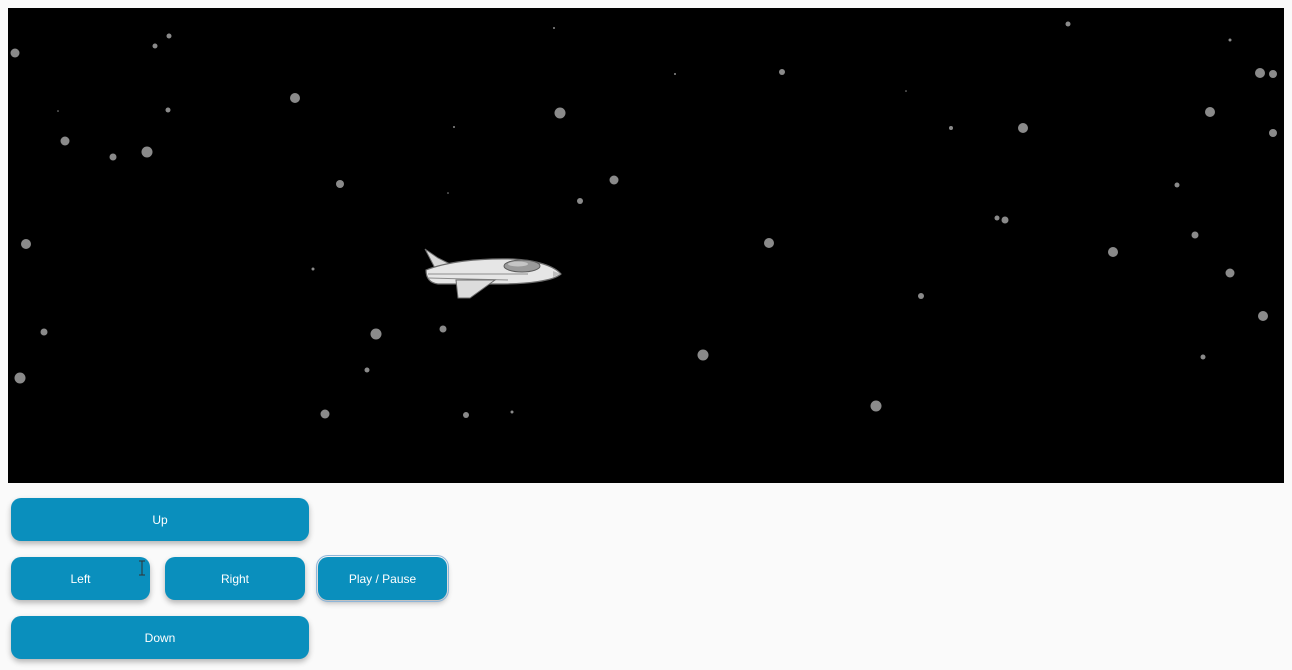 This screenshot has width=1292, height=670. What do you see at coordinates (80, 578) in the screenshot?
I see `left-button: Left` at bounding box center [80, 578].